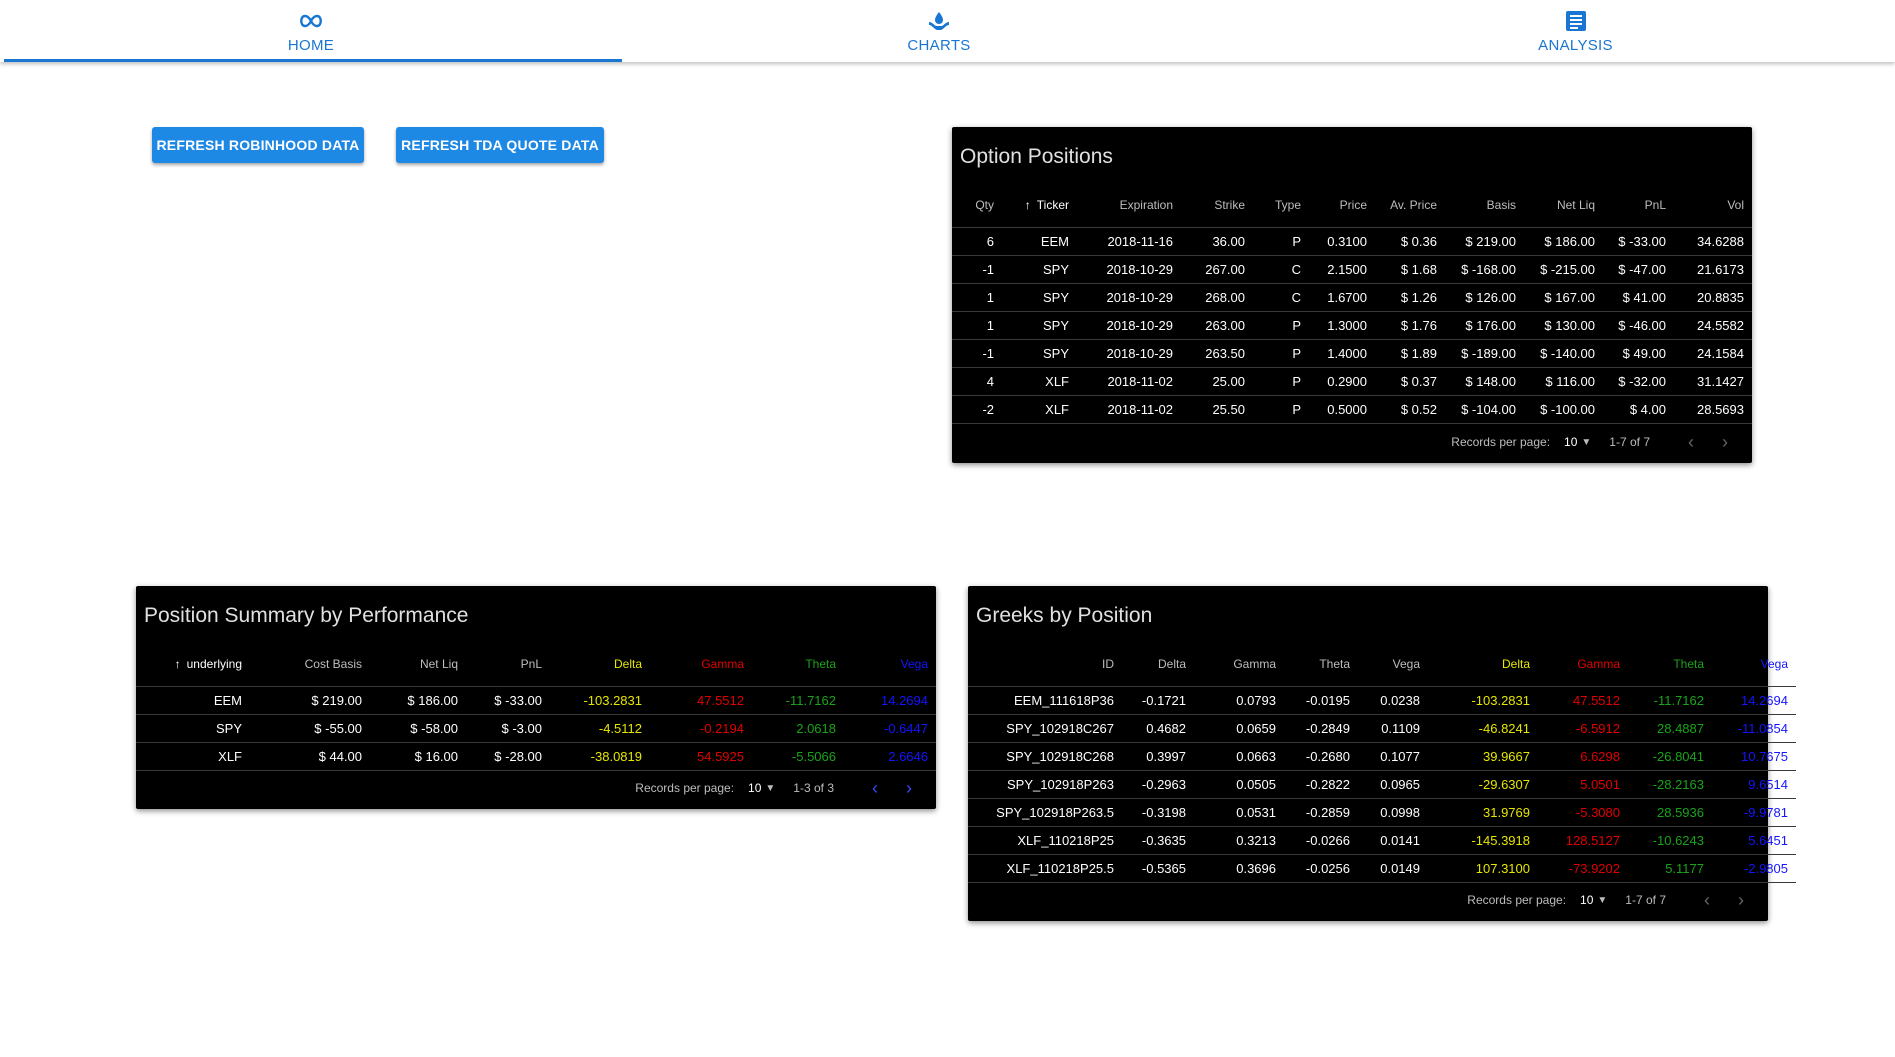  I want to click on column-header: Price, so click(1342, 205).